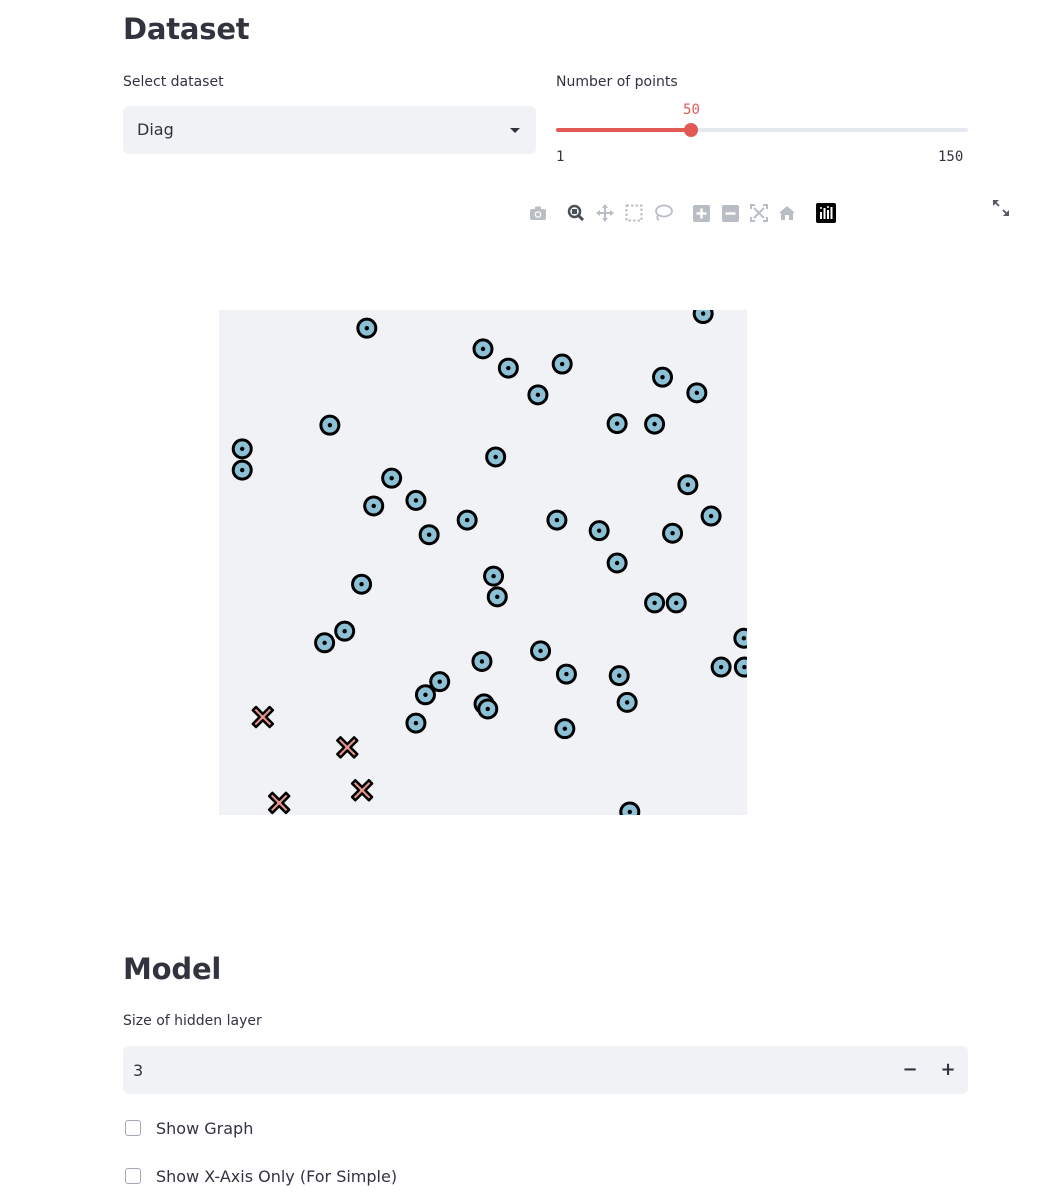  I want to click on increment-button: +, so click(948, 1070).